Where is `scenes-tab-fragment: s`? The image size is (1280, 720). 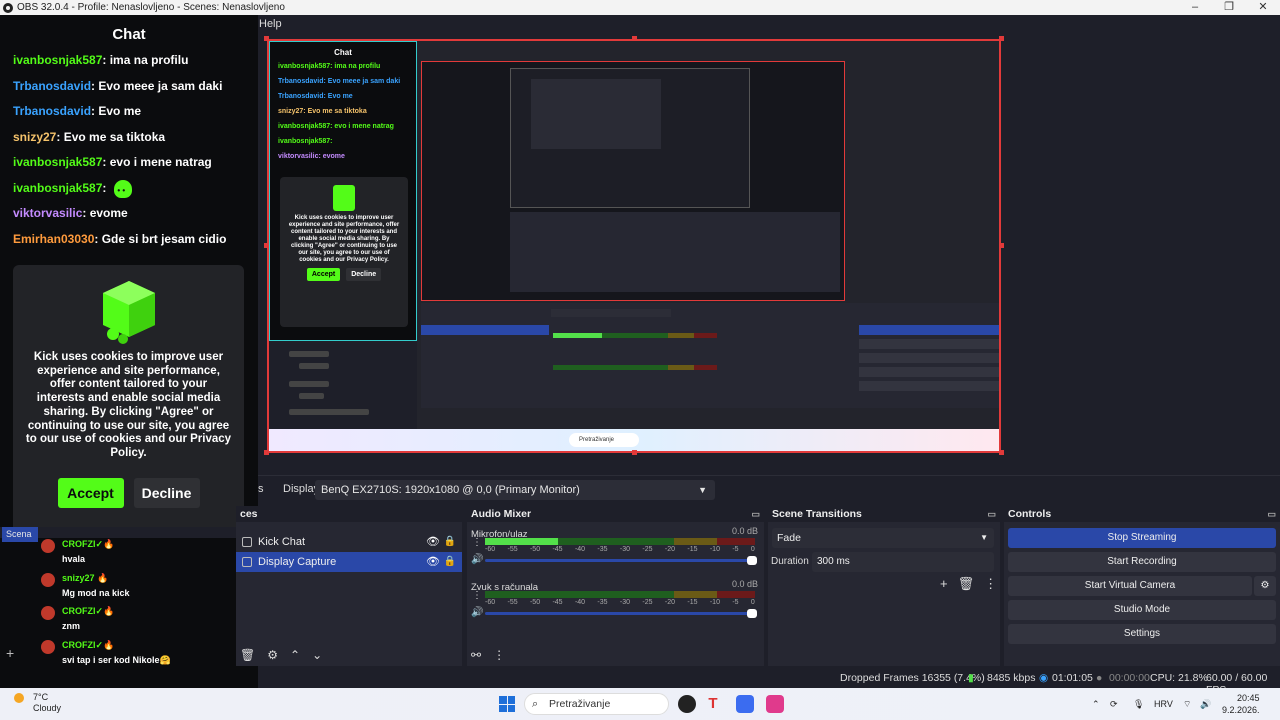 scenes-tab-fragment: s is located at coordinates (261, 489).